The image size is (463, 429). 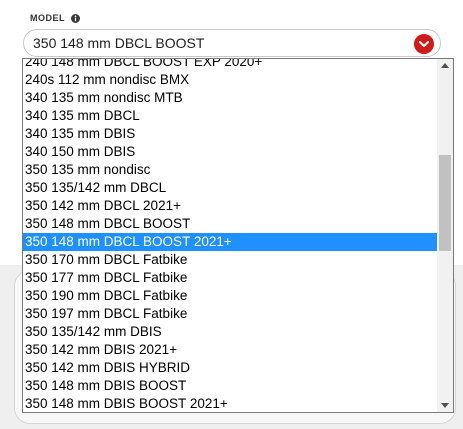 What do you see at coordinates (230, 332) in the screenshot?
I see `dropdown-option: 350 135/142 mm DBIS` at bounding box center [230, 332].